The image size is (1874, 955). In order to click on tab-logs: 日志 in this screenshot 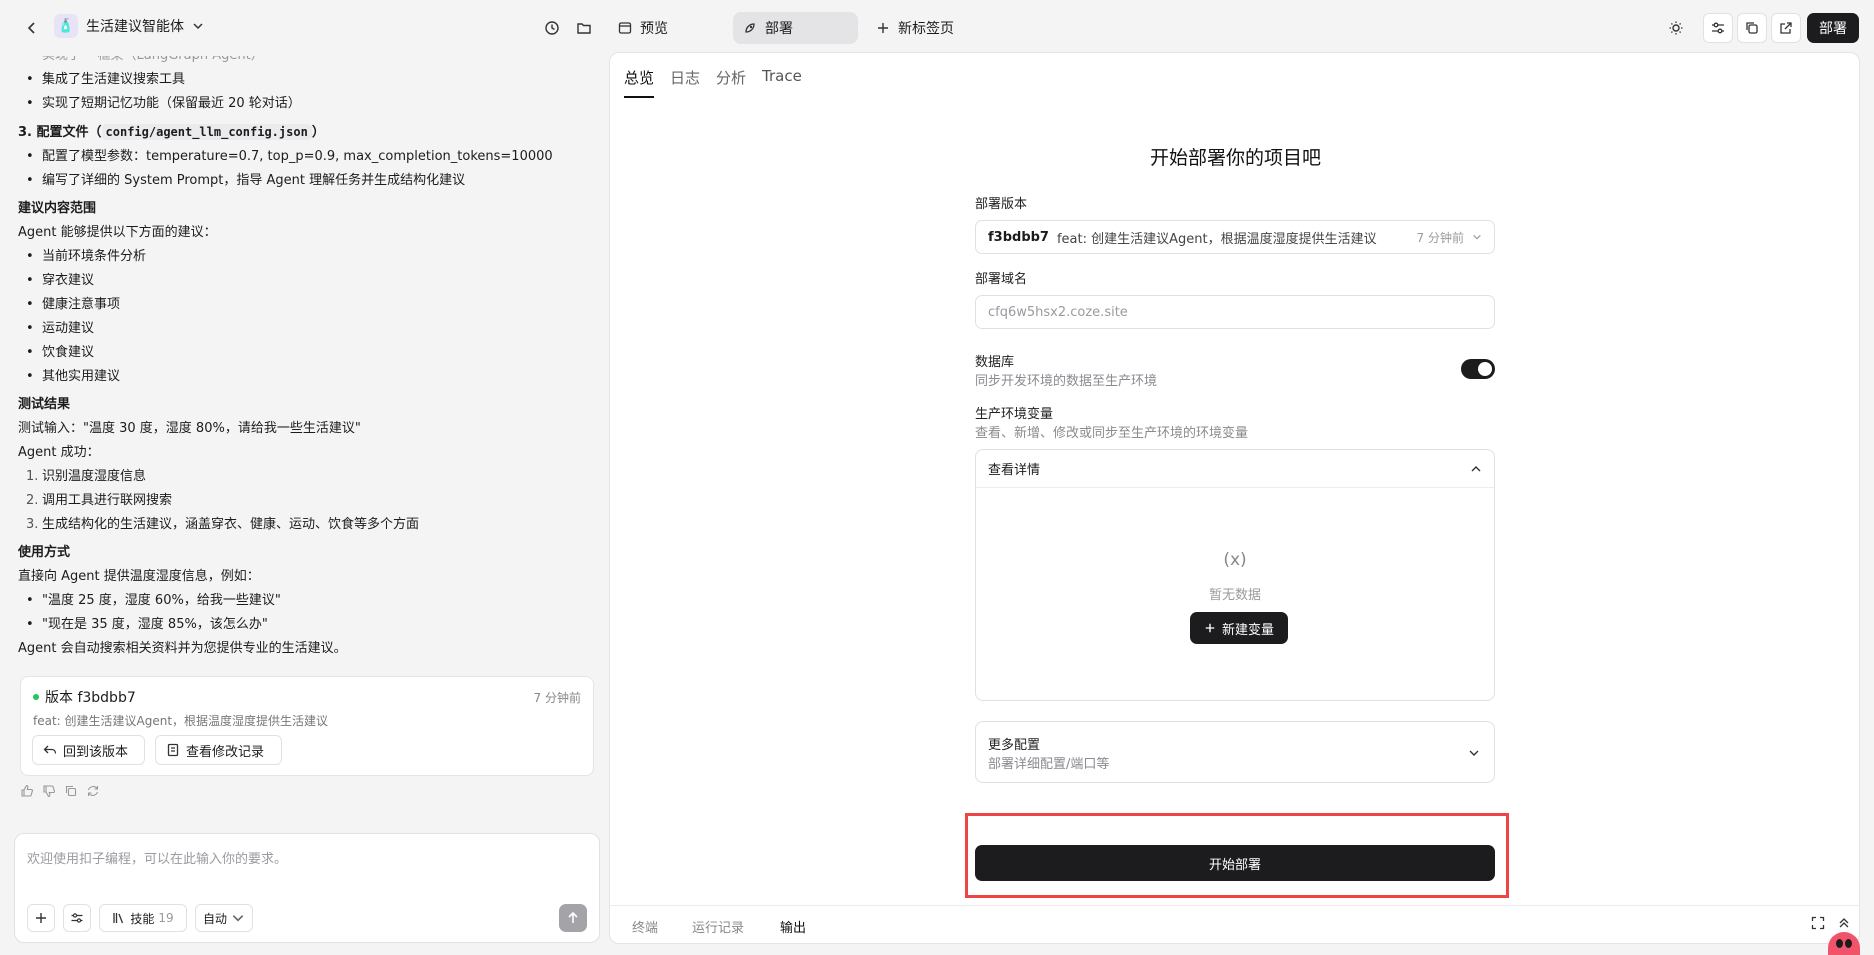, I will do `click(685, 82)`.